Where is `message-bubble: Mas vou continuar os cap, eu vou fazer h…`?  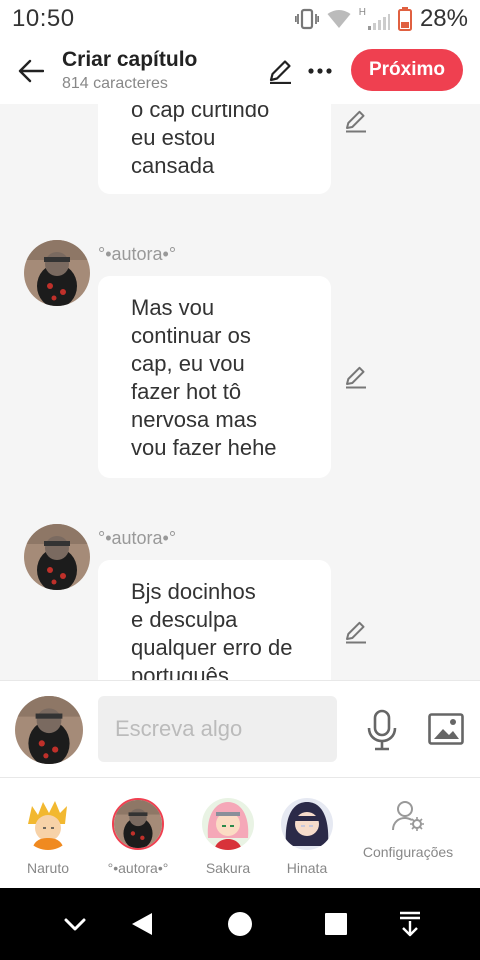
message-bubble: Mas vou continuar os cap, eu vou fazer h… is located at coordinates (214, 377).